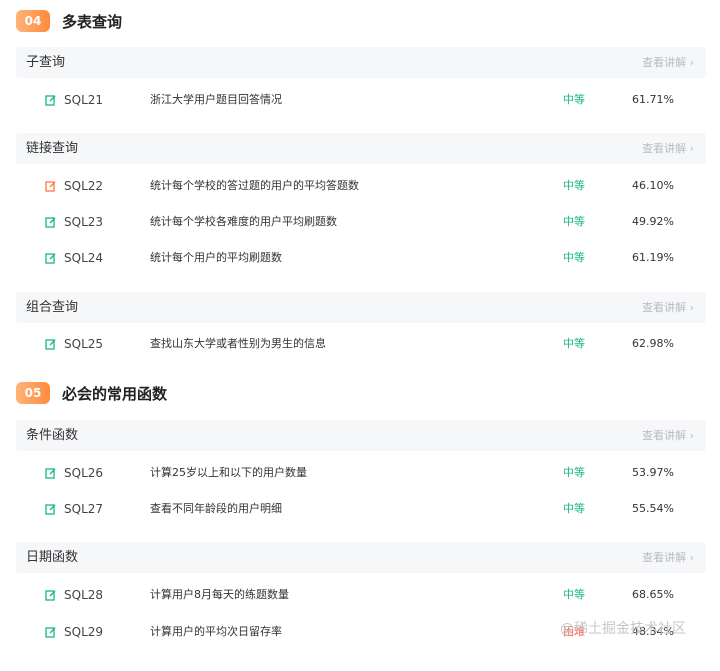 The image size is (720, 671). I want to click on problem-title: 统计每个用户的平均刷题数, so click(216, 258).